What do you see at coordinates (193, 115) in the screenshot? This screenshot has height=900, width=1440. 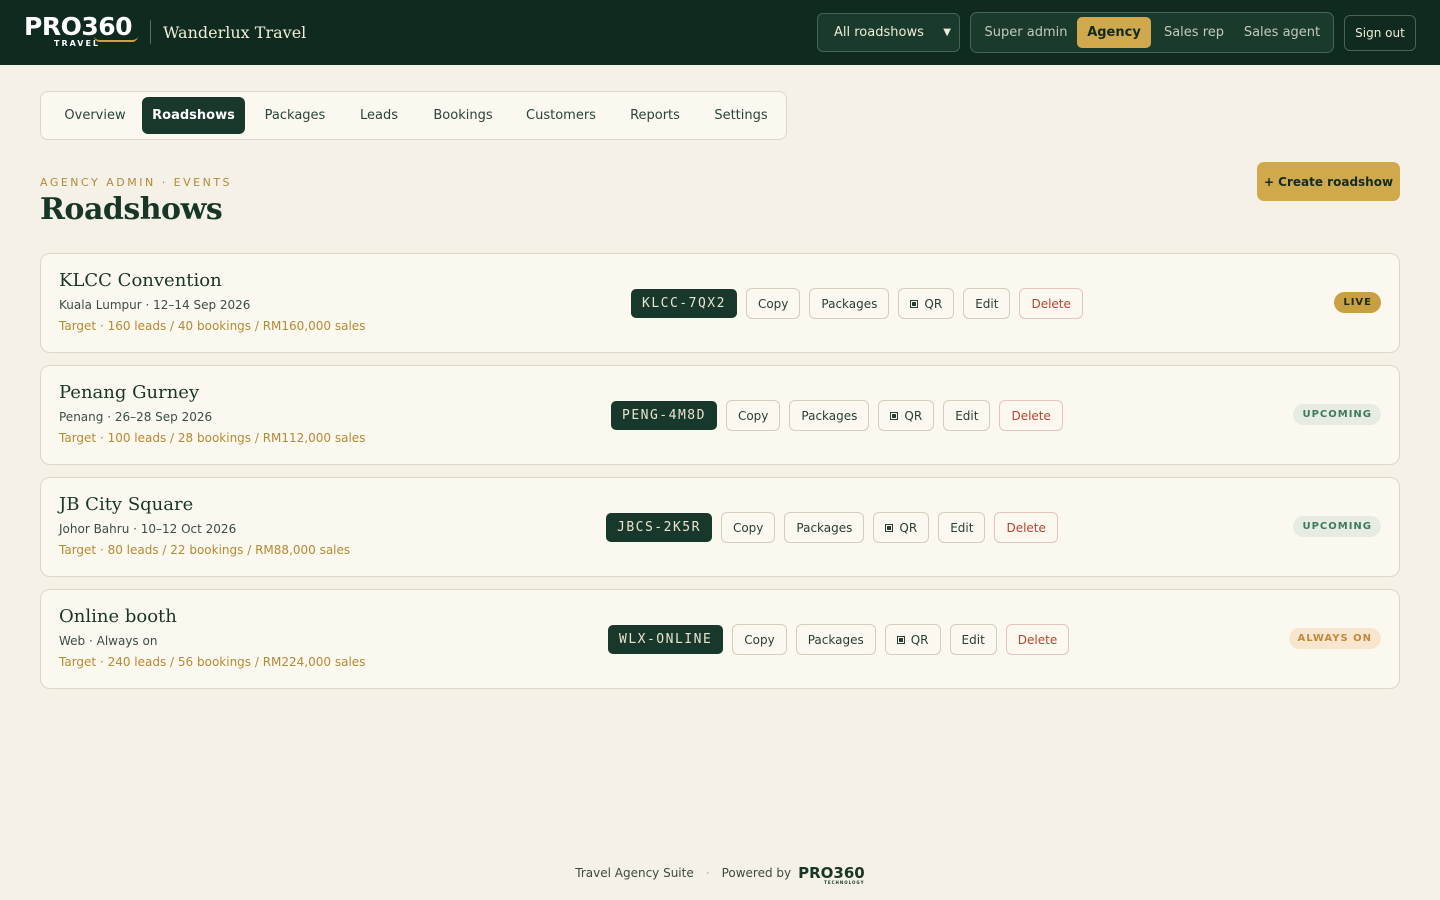 I see `tab-roadshows: Roadshows` at bounding box center [193, 115].